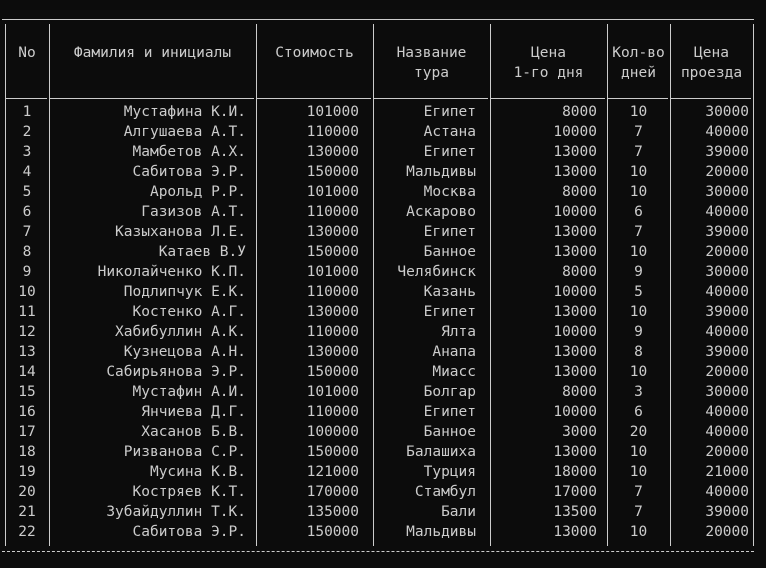 This screenshot has width=766, height=568. Describe the element at coordinates (441, 212) in the screenshot. I see `table-cell-tour: Аскарово` at that location.